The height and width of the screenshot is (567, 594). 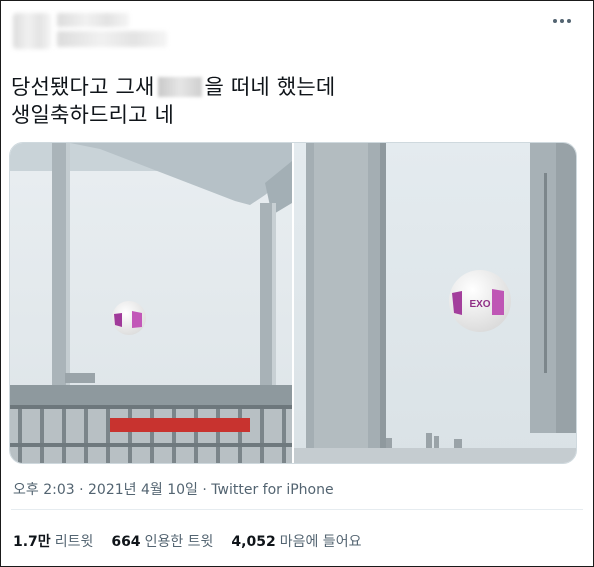 What do you see at coordinates (297, 31) in the screenshot?
I see `tweet-header` at bounding box center [297, 31].